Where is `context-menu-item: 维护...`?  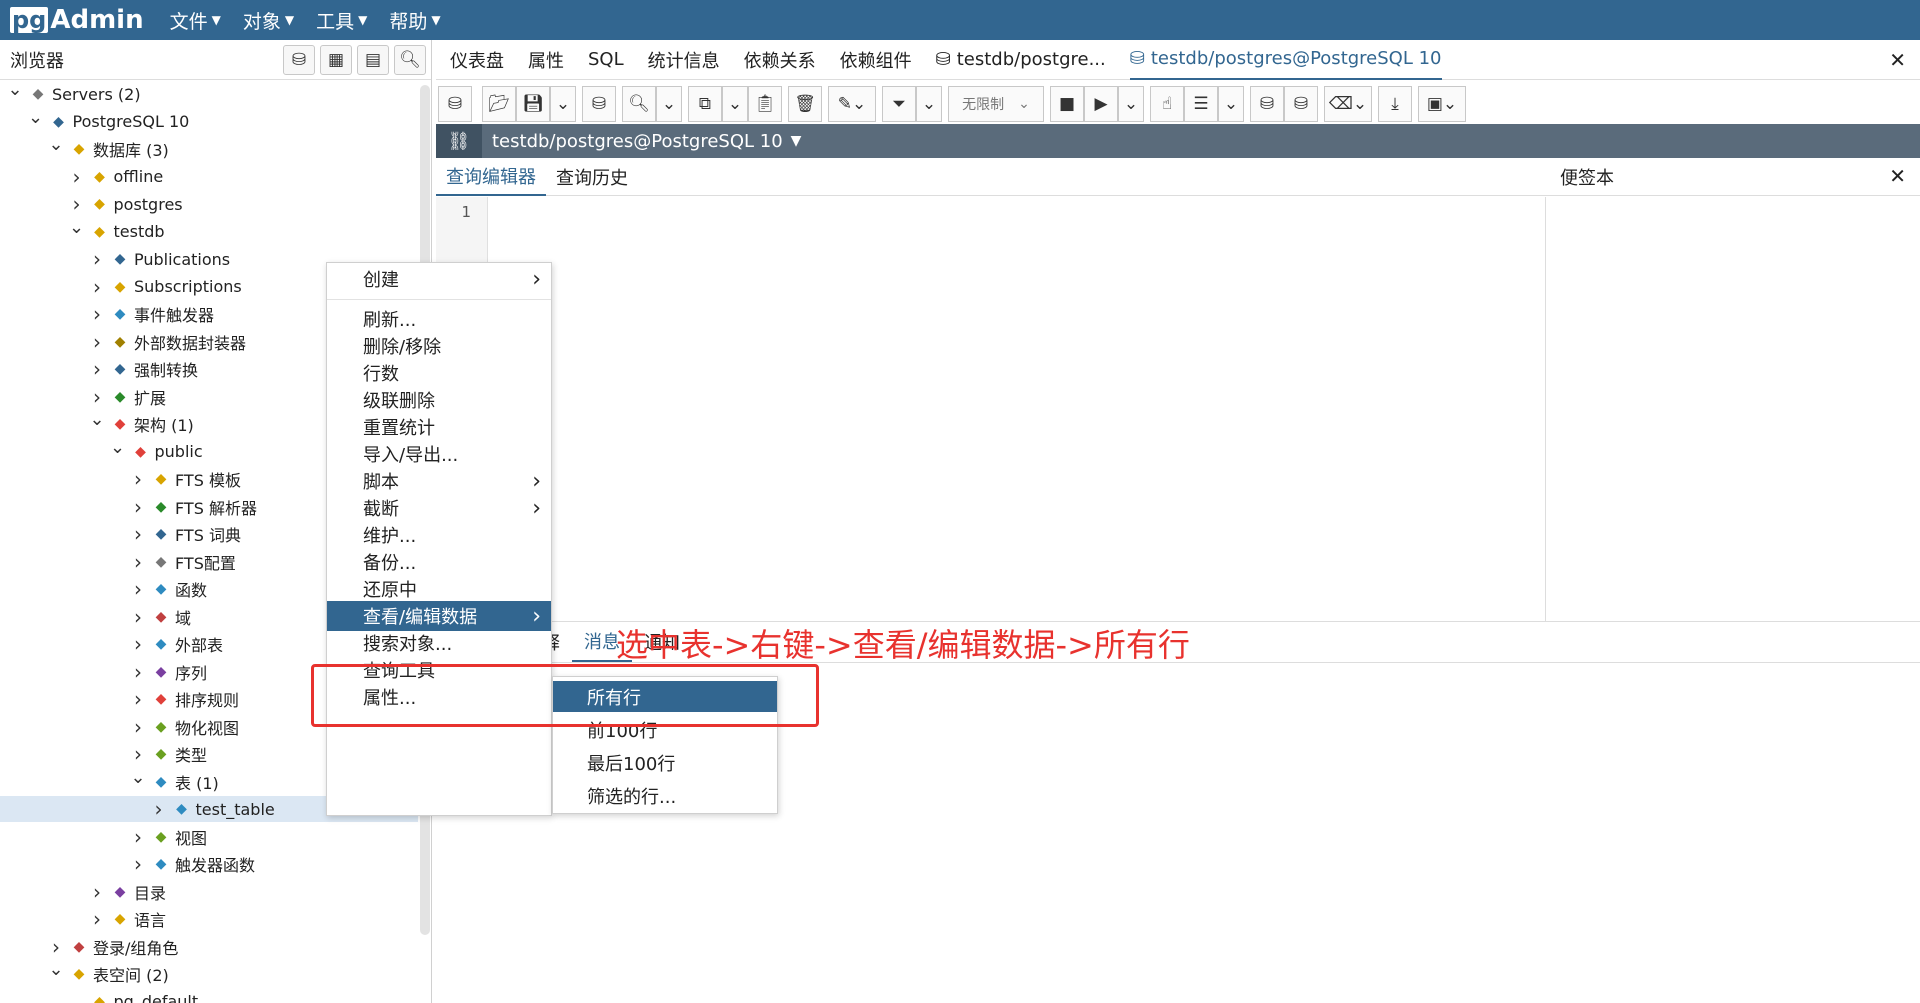
context-menu-item: 维护... is located at coordinates (439, 535).